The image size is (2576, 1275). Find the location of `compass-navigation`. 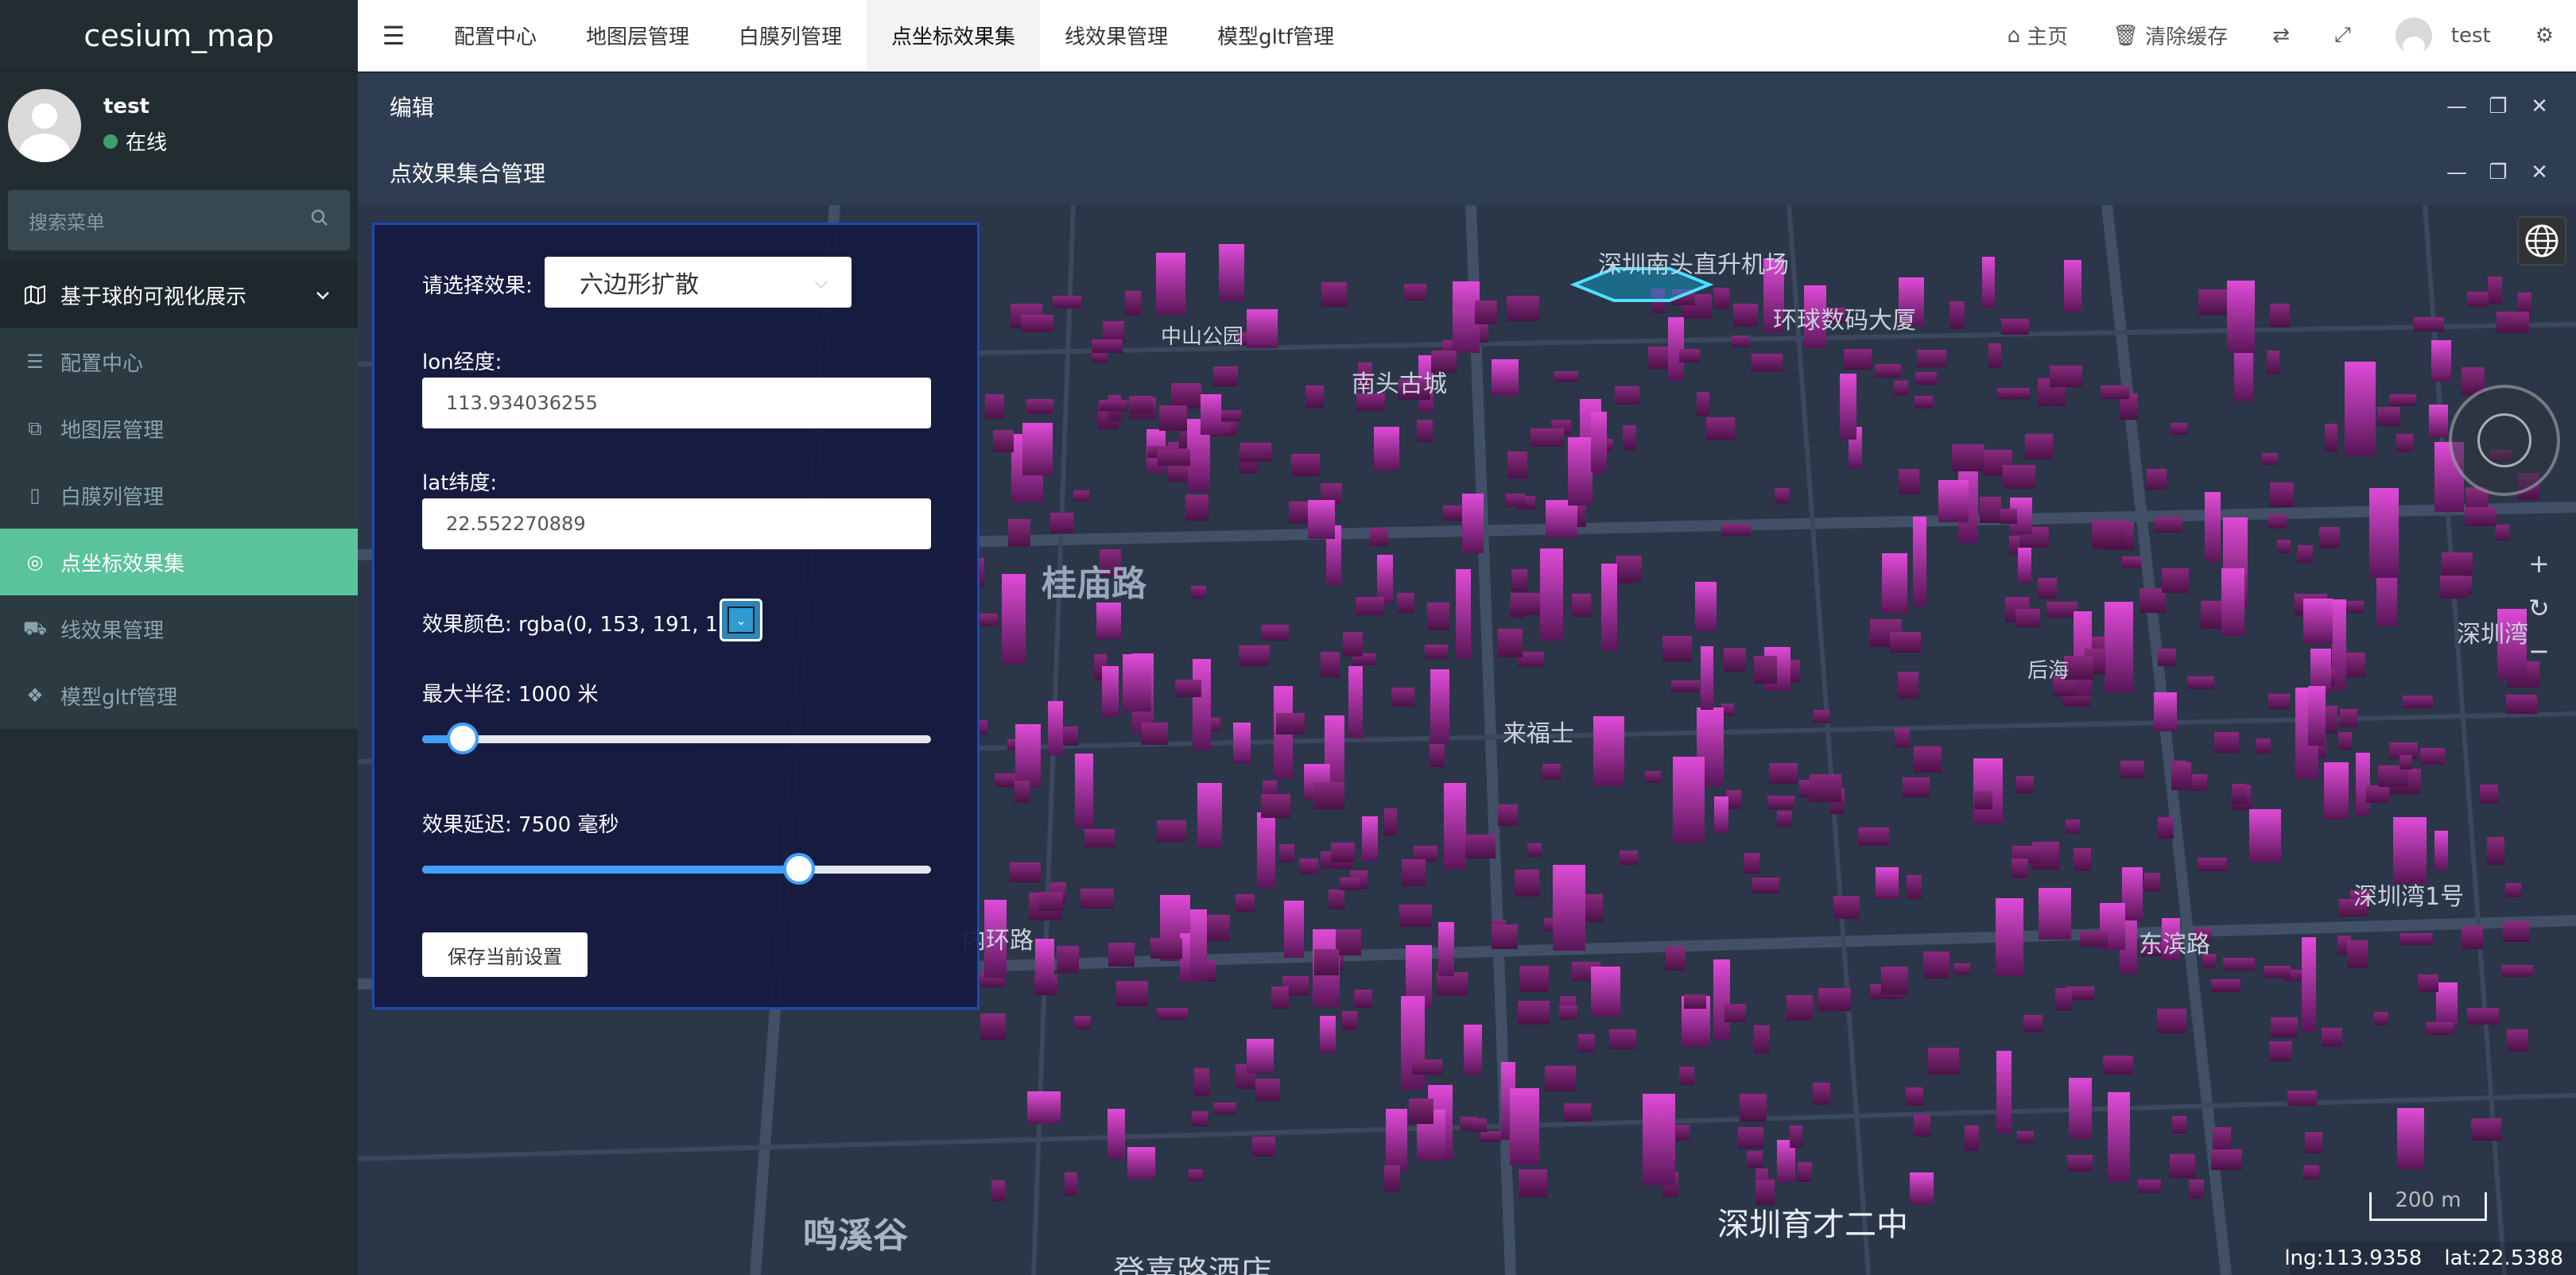

compass-navigation is located at coordinates (2504, 440).